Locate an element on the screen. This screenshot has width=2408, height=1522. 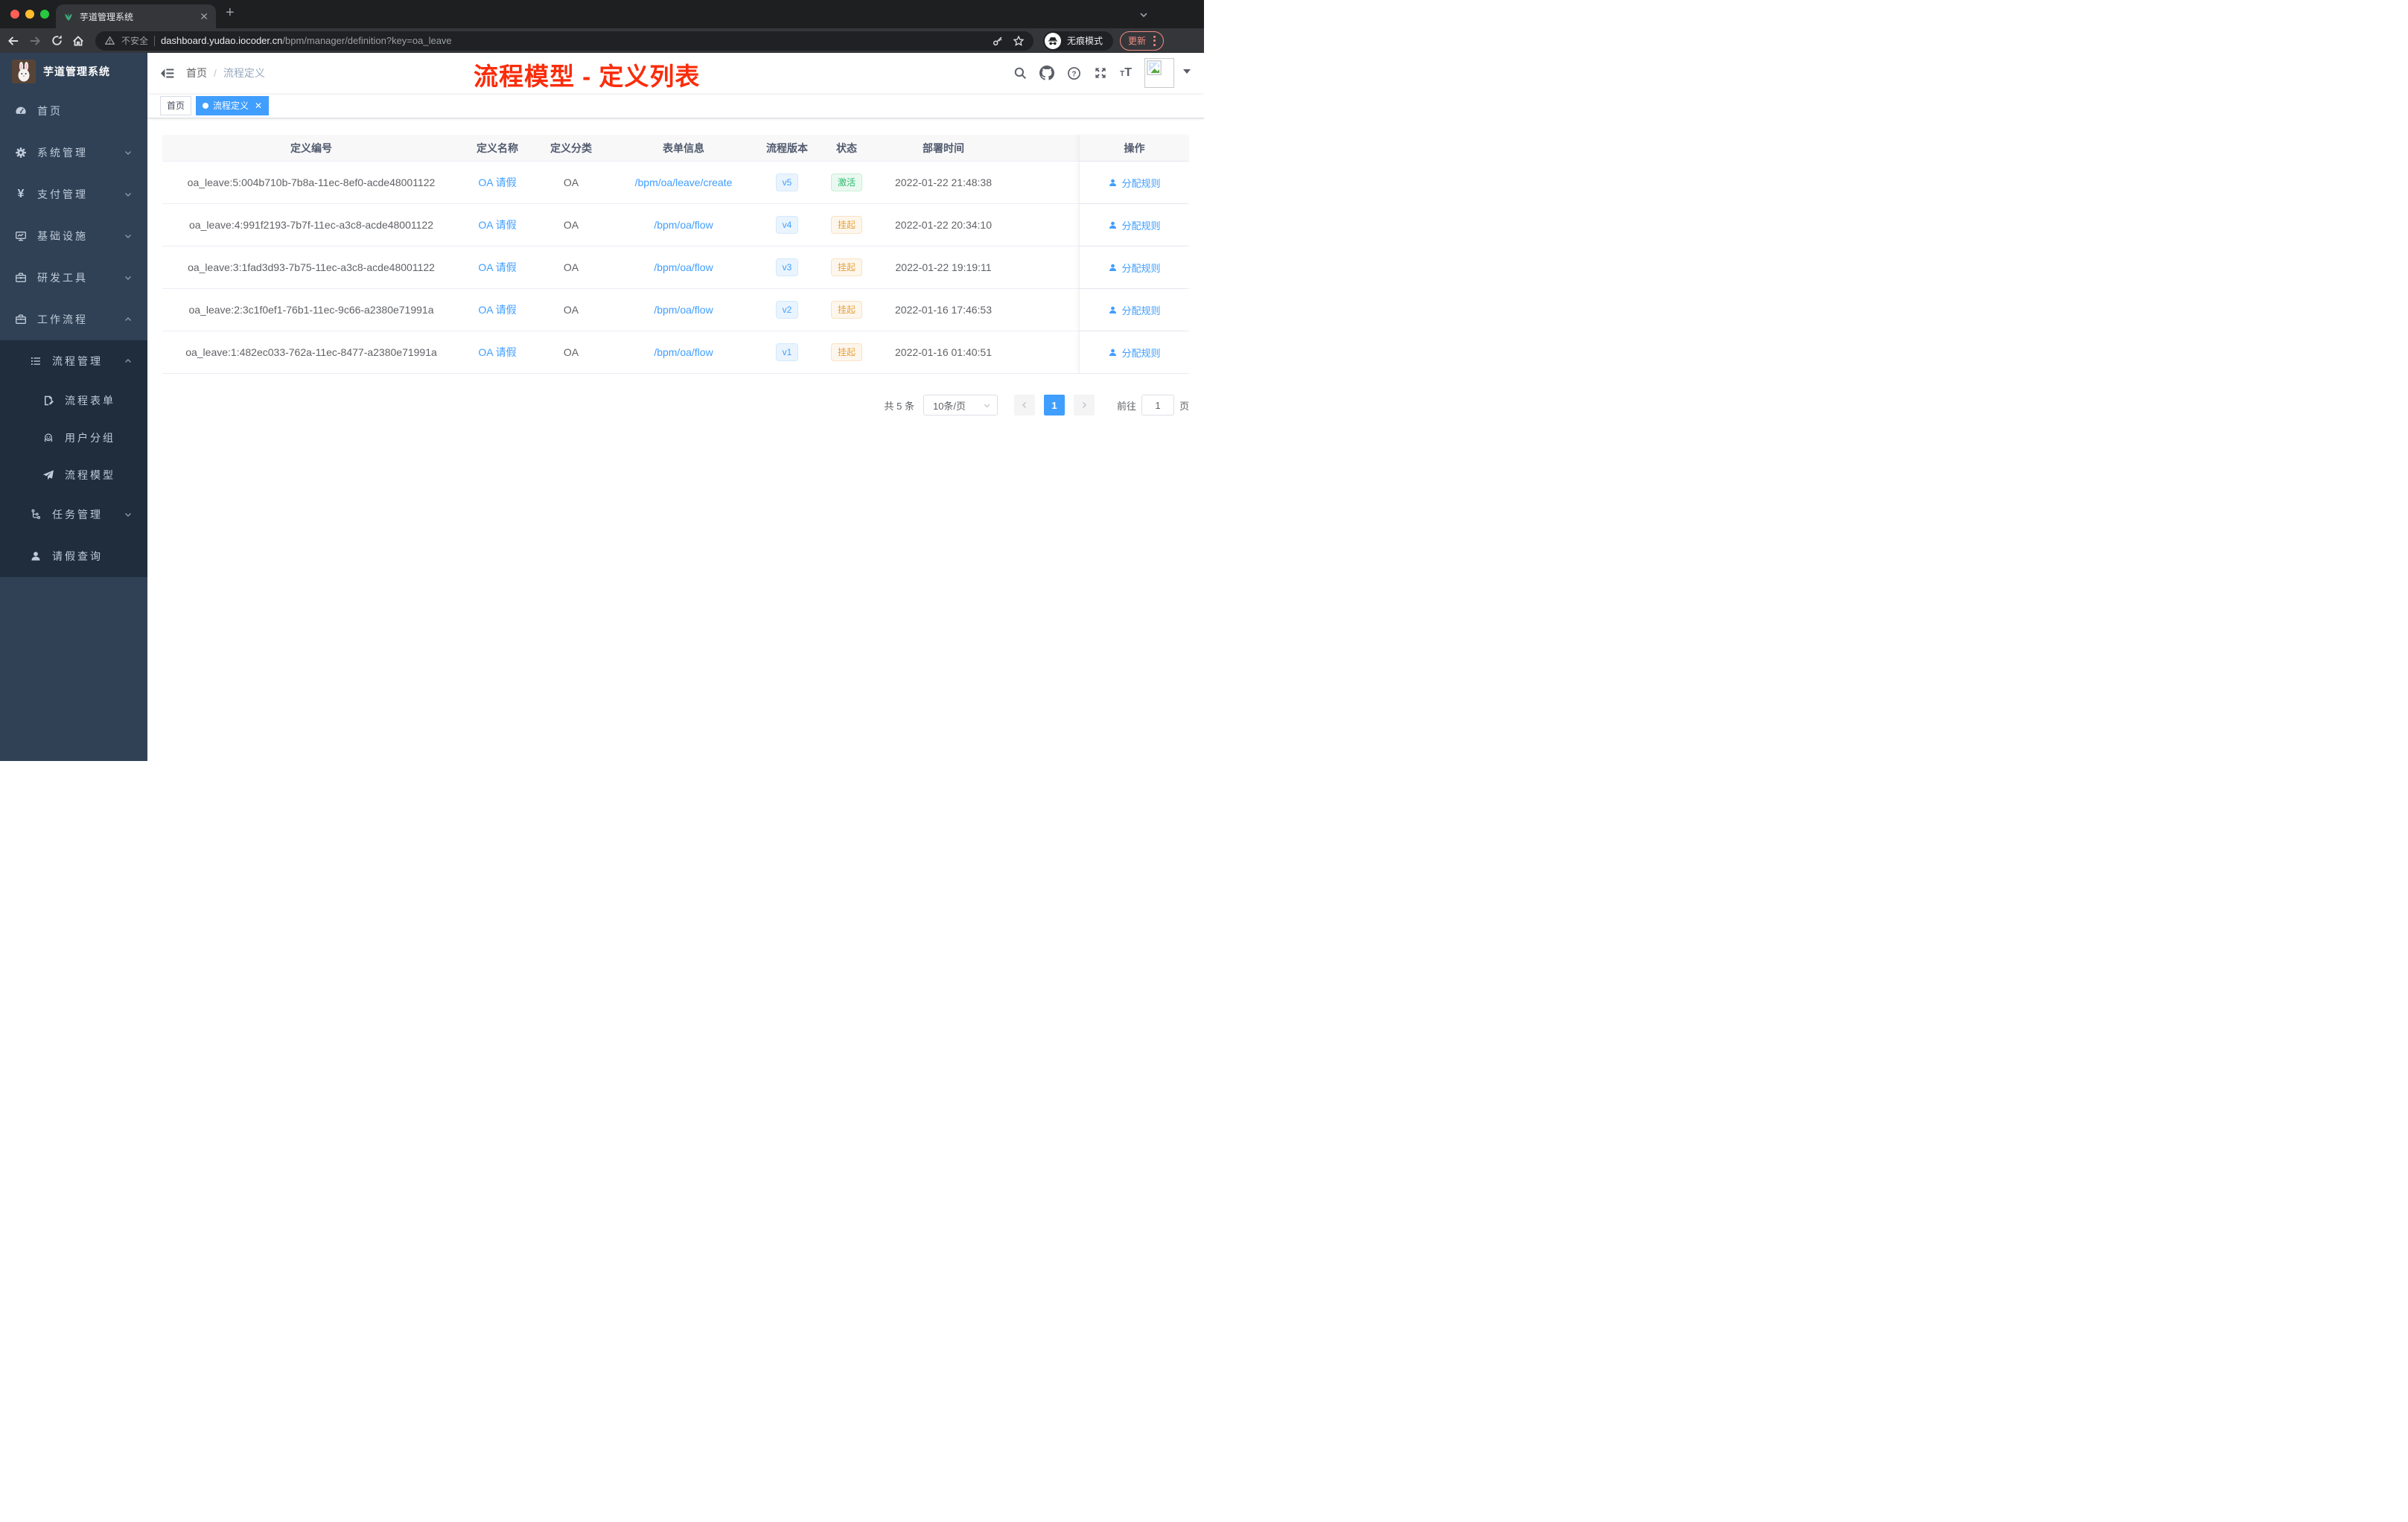
version-badge: v4 is located at coordinates (787, 225).